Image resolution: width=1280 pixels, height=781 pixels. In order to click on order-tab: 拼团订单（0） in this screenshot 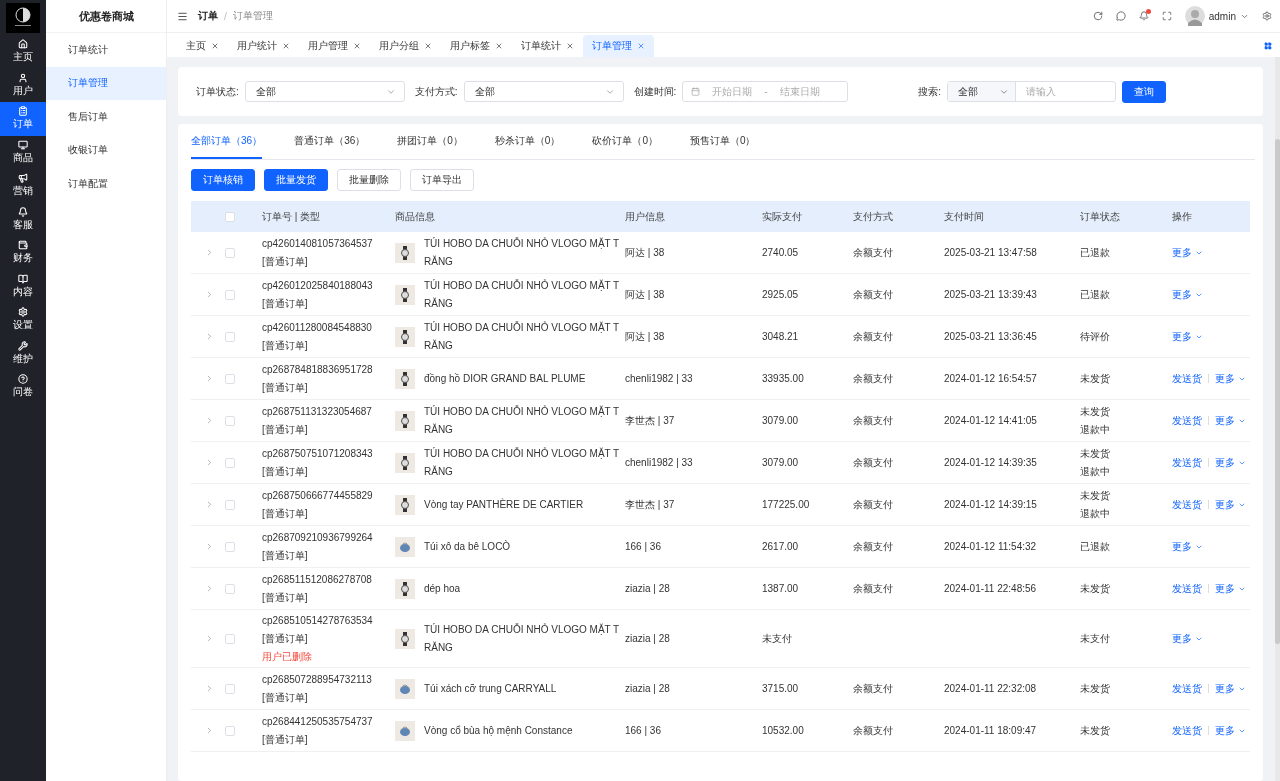, I will do `click(446, 141)`.